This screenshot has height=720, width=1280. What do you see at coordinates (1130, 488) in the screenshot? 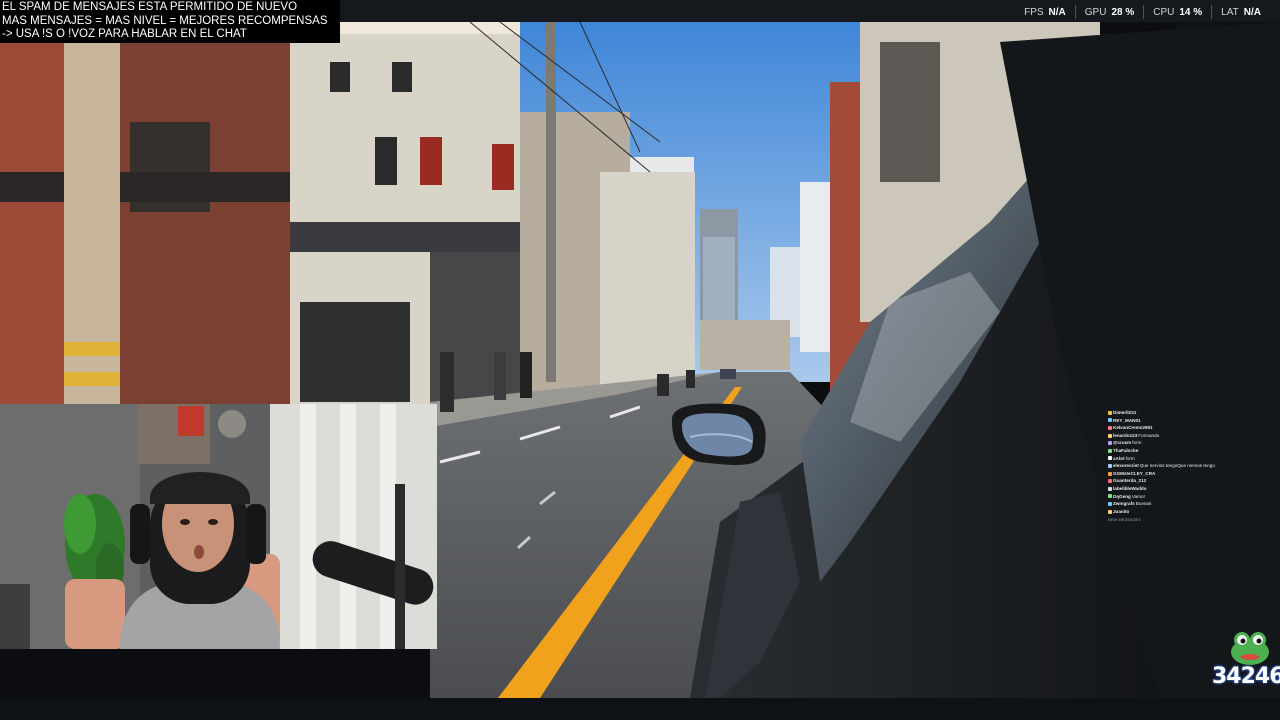
I see `chat-username: labelibleWaddo` at bounding box center [1130, 488].